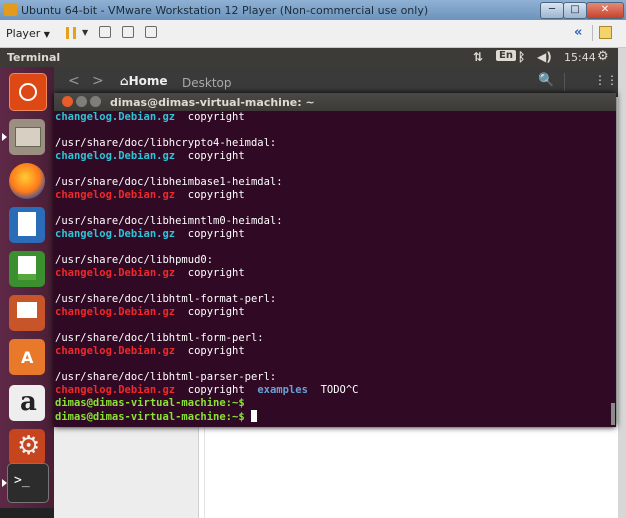 The height and width of the screenshot is (518, 626). What do you see at coordinates (521, 57) in the screenshot?
I see `bluetooth-icon: ᛒ` at bounding box center [521, 57].